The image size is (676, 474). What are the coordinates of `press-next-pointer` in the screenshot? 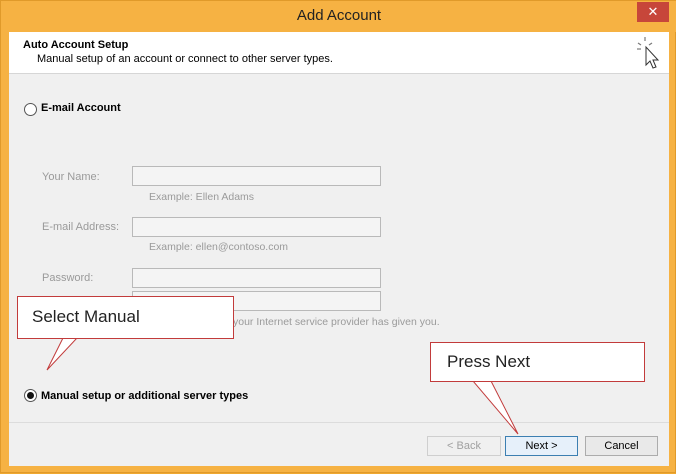 It's located at (495, 407).